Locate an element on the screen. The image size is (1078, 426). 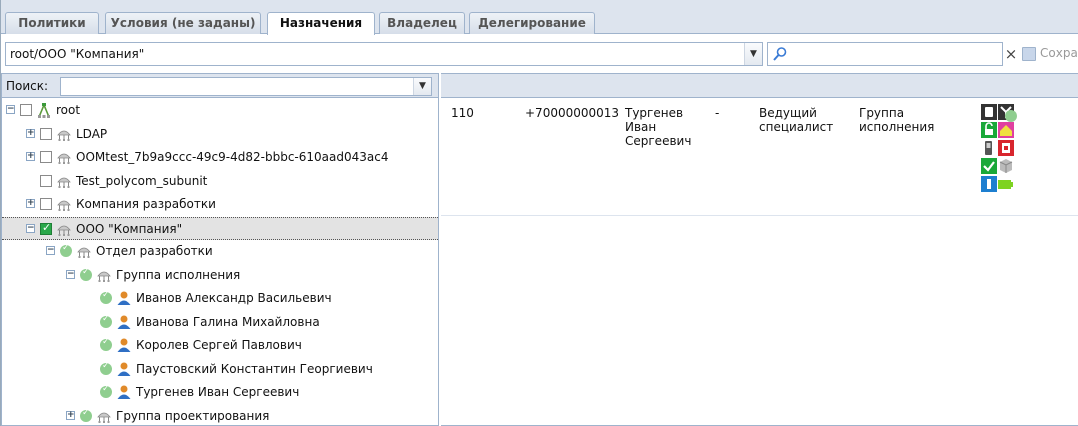
tree-row: + Группа проектирования is located at coordinates (220, 415).